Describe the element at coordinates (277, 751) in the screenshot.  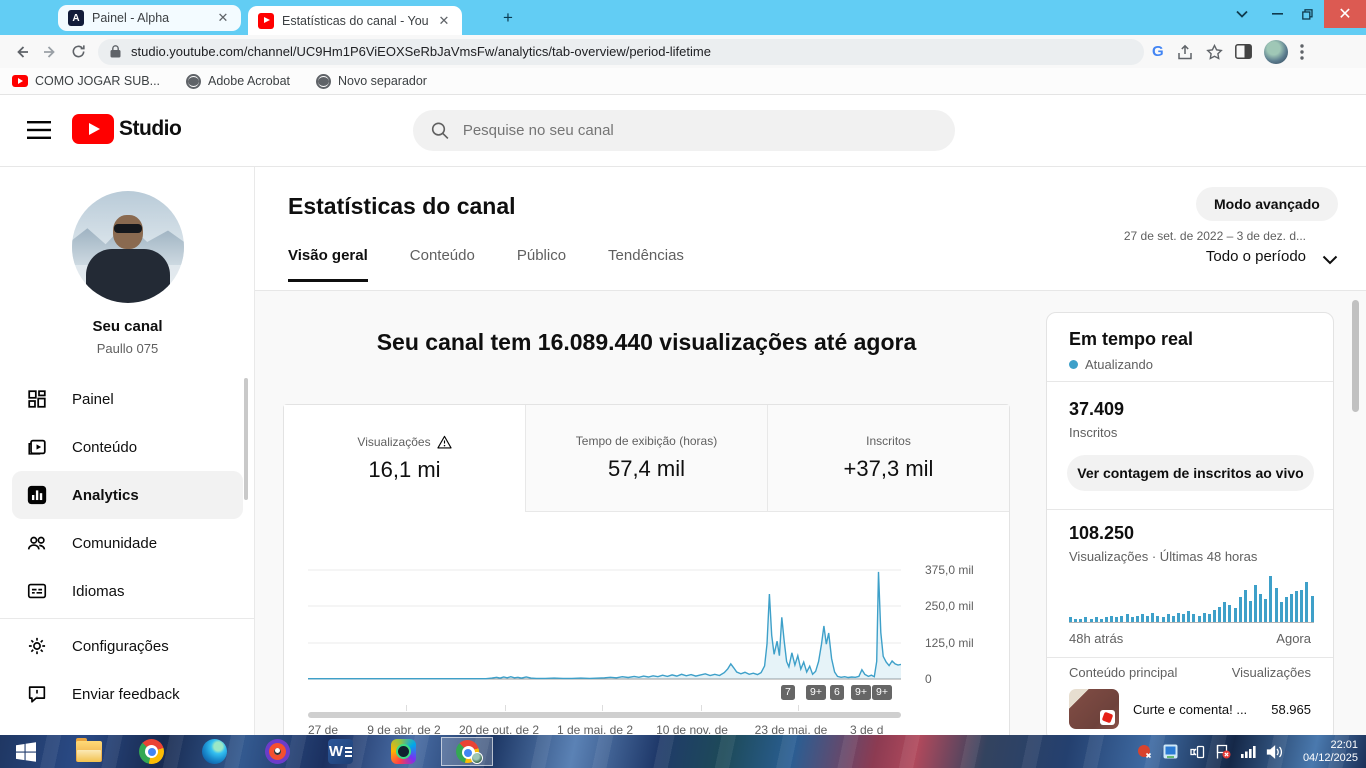
I see `avast-browser-icon` at that location.